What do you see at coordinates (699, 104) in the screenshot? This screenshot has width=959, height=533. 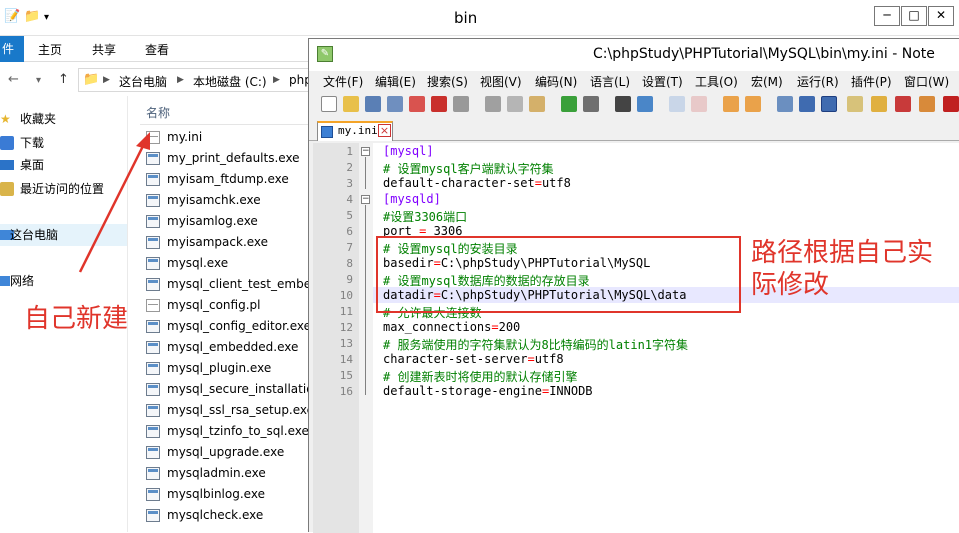 I see `zoom-out-icon` at bounding box center [699, 104].